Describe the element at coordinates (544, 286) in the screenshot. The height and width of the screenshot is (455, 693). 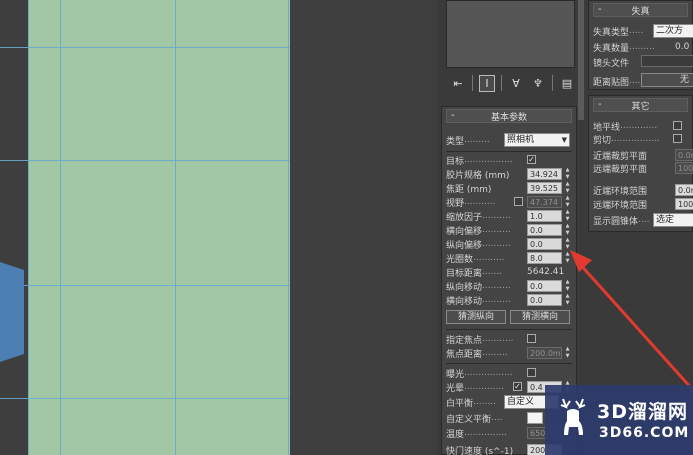
I see `v-tilt-spinner: 0.0` at that location.